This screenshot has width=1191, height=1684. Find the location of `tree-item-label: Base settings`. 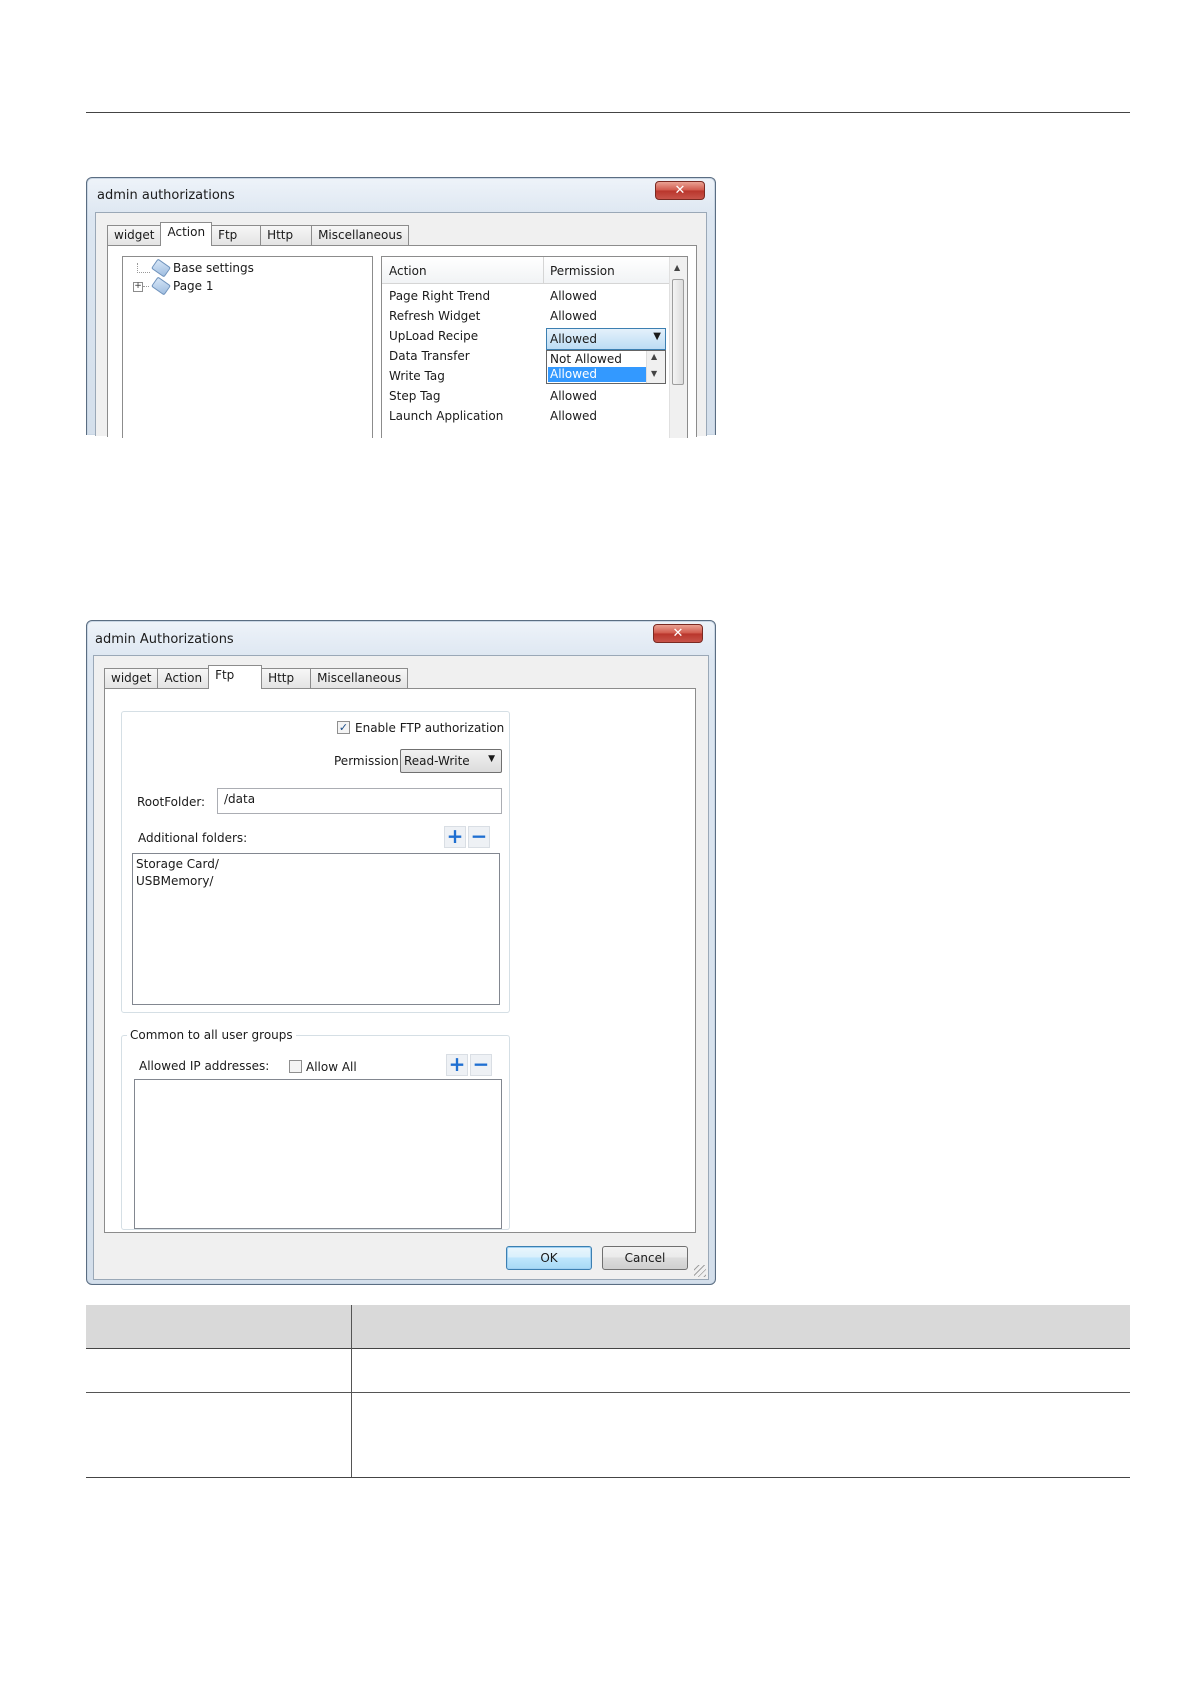

tree-item-label: Base settings is located at coordinates (213, 268).